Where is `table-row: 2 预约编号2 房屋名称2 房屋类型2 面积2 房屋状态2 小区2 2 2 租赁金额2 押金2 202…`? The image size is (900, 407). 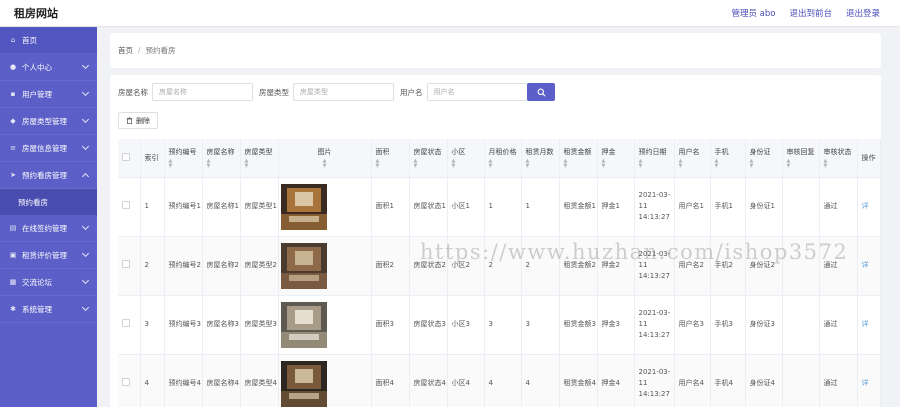
table-row: 2 预约编号2 房屋名称2 房屋类型2 面积2 房屋状态2 小区2 2 2 租赁金额2 押金2 202… is located at coordinates (499, 266).